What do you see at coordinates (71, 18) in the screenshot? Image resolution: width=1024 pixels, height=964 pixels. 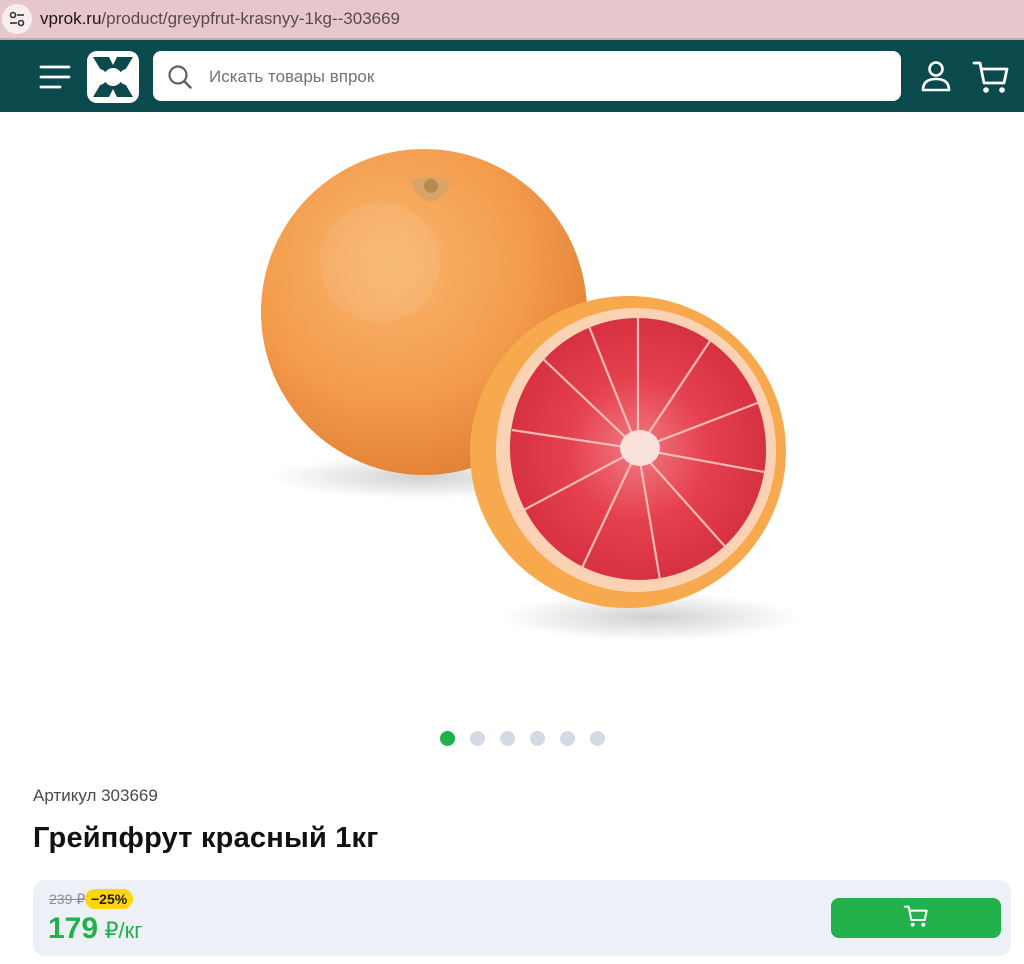 I see `url-host: vprok.ru` at bounding box center [71, 18].